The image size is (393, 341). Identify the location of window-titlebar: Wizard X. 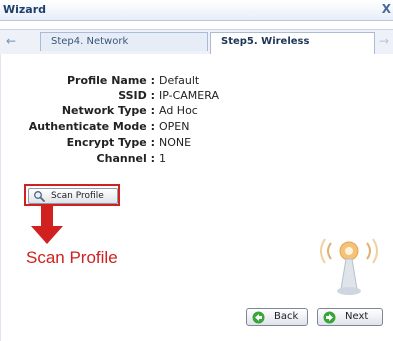
(196, 10).